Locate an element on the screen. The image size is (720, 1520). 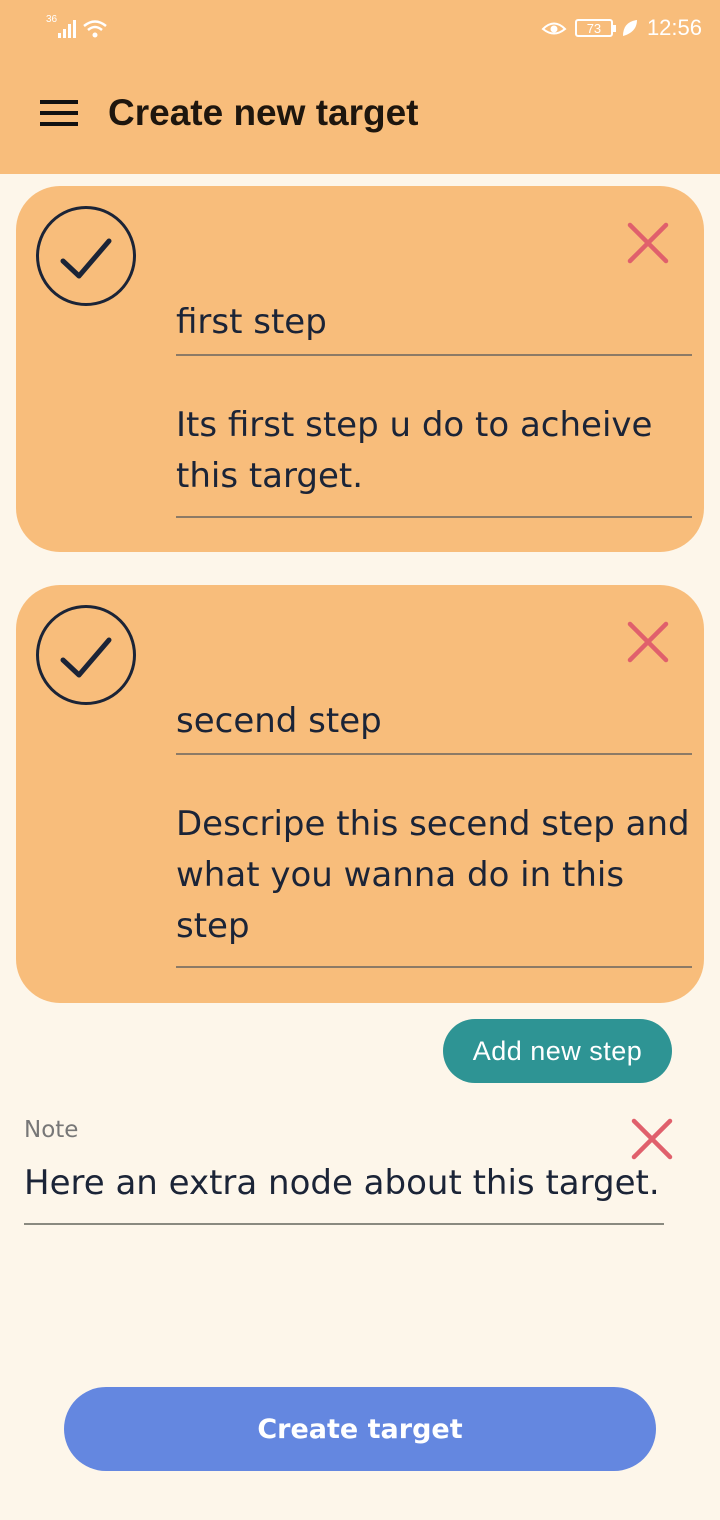
eye-comfort-icon is located at coordinates (554, 28).